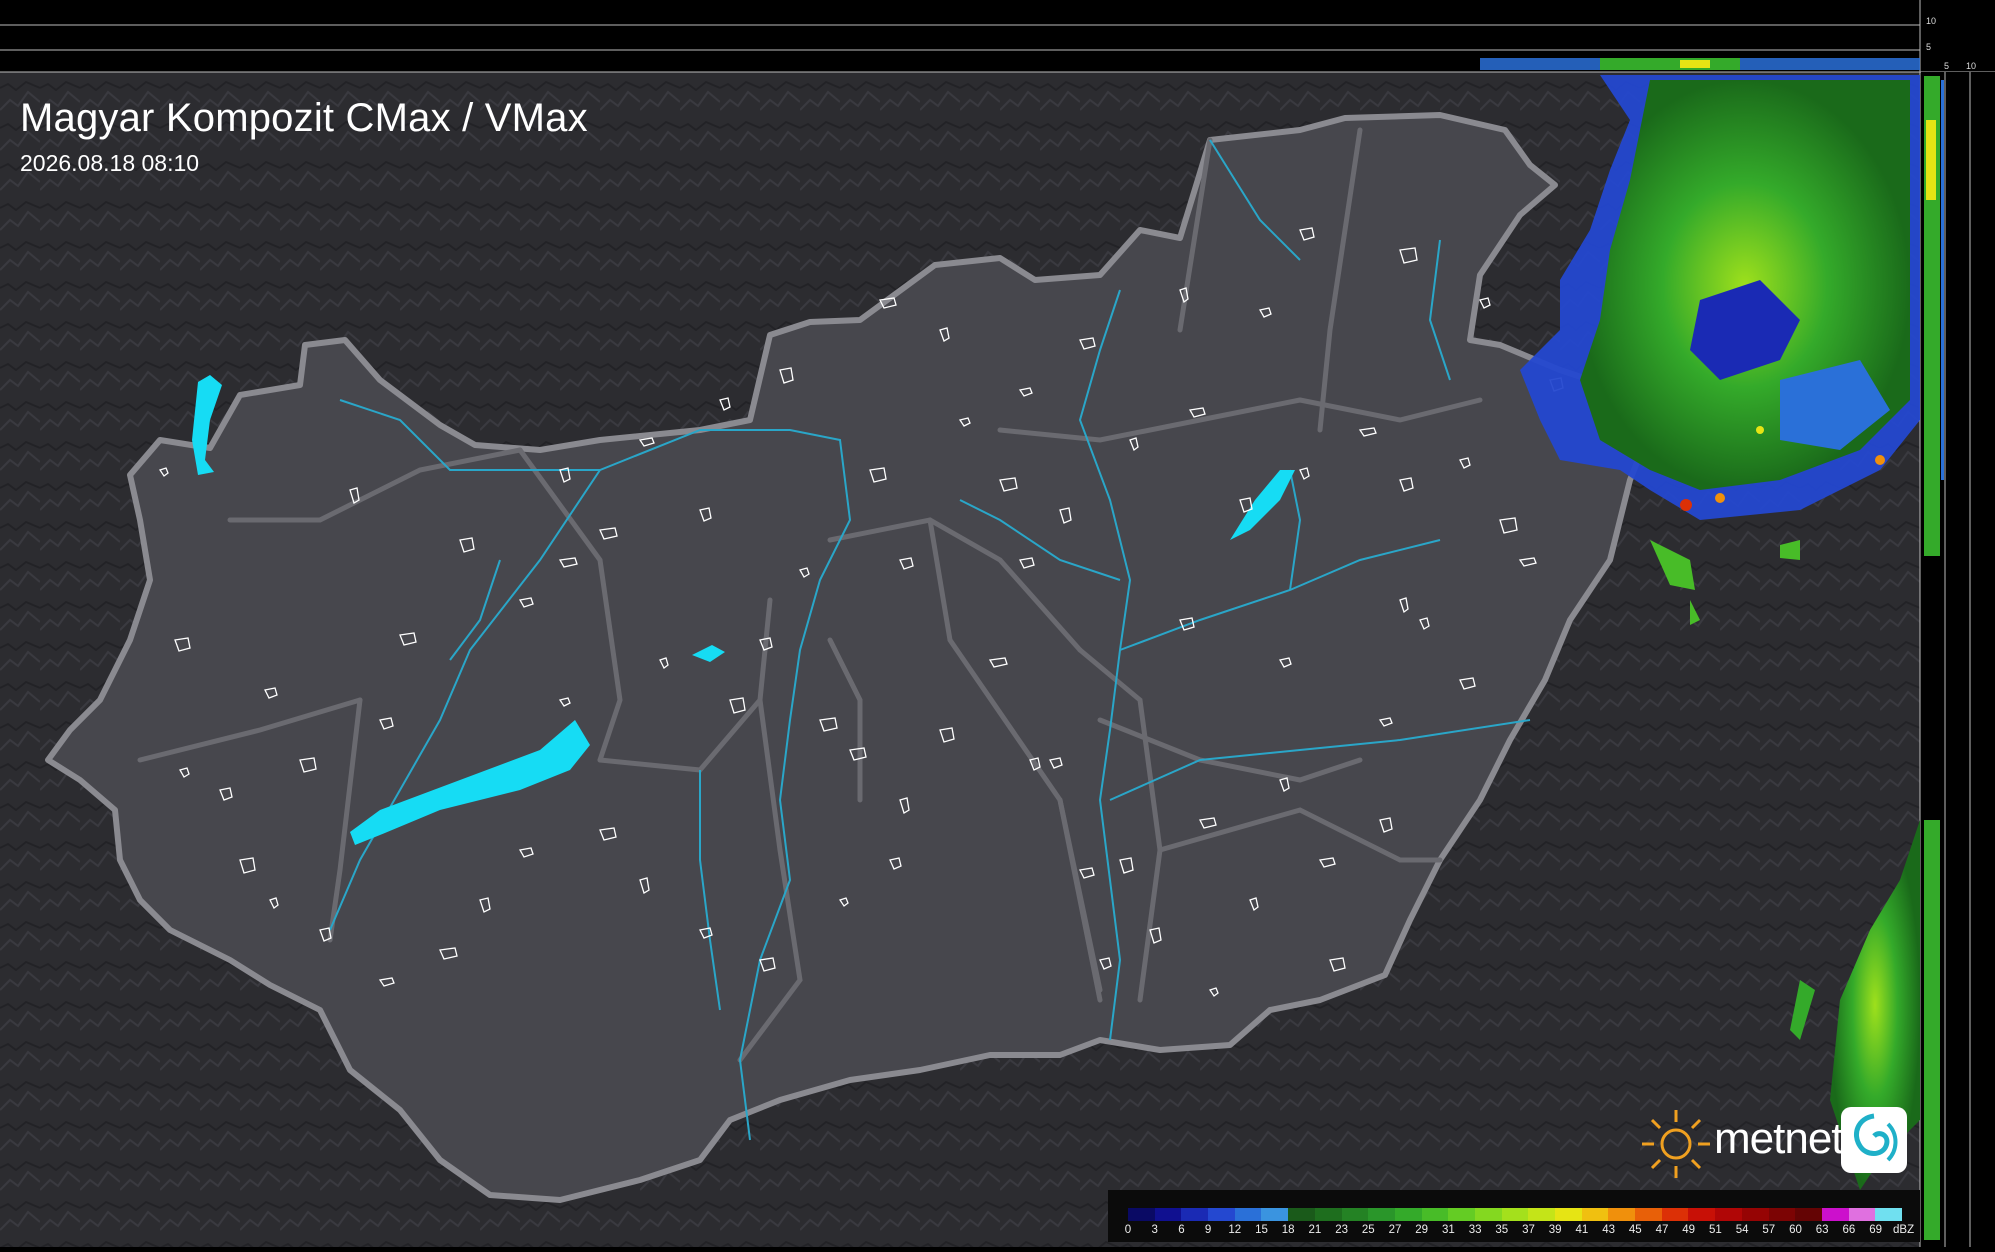 Image resolution: width=1995 pixels, height=1252 pixels. I want to click on swirl-icon, so click(1874, 1140).